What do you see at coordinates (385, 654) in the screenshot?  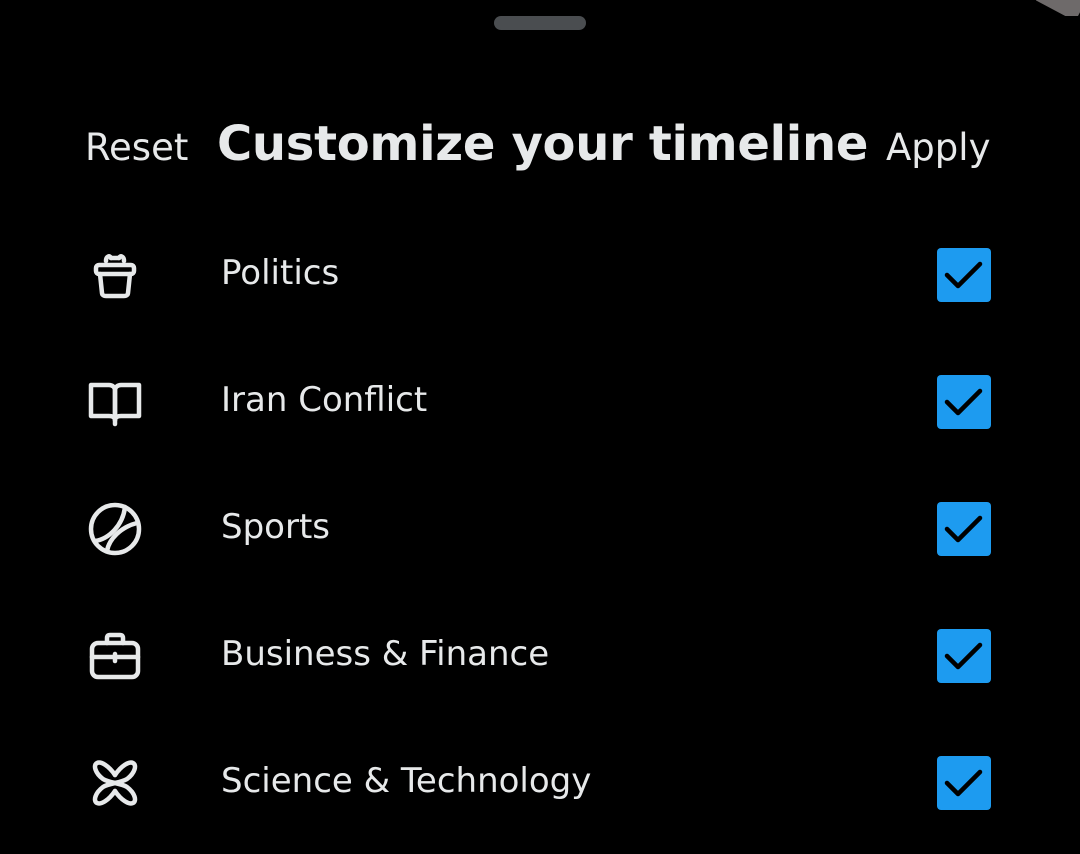 I see `topic-label: Business & Finance` at bounding box center [385, 654].